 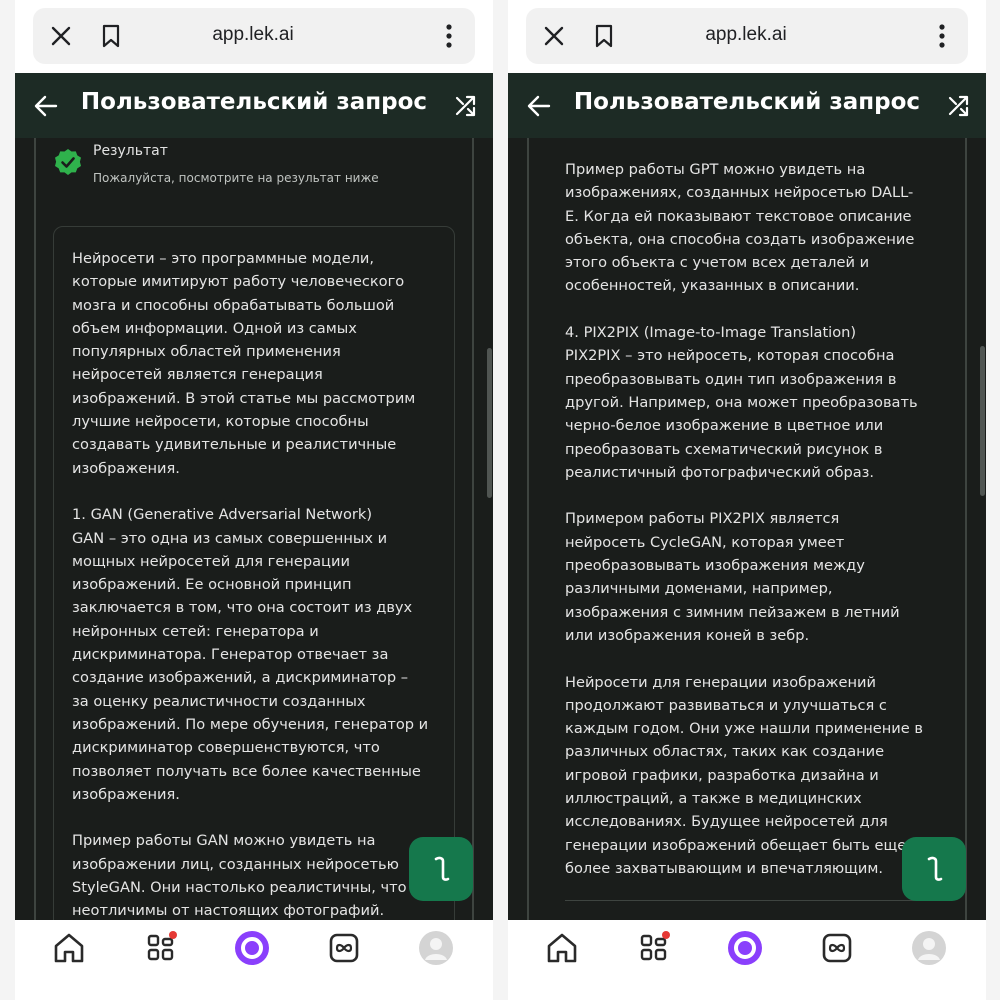 What do you see at coordinates (68, 162) in the screenshot?
I see `check-circle-icon` at bounding box center [68, 162].